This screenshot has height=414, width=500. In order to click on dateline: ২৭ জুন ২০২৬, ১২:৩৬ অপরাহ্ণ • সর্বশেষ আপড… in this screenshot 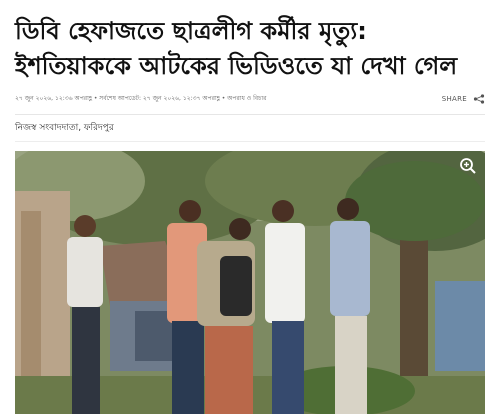, I will do `click(141, 98)`.